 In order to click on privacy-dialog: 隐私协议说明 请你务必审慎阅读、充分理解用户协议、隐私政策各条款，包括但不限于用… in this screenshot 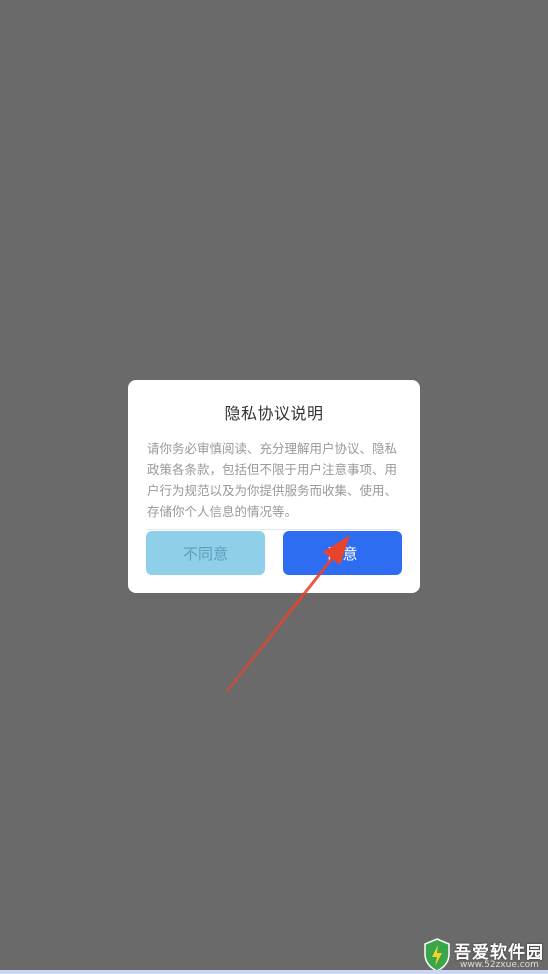, I will do `click(274, 486)`.